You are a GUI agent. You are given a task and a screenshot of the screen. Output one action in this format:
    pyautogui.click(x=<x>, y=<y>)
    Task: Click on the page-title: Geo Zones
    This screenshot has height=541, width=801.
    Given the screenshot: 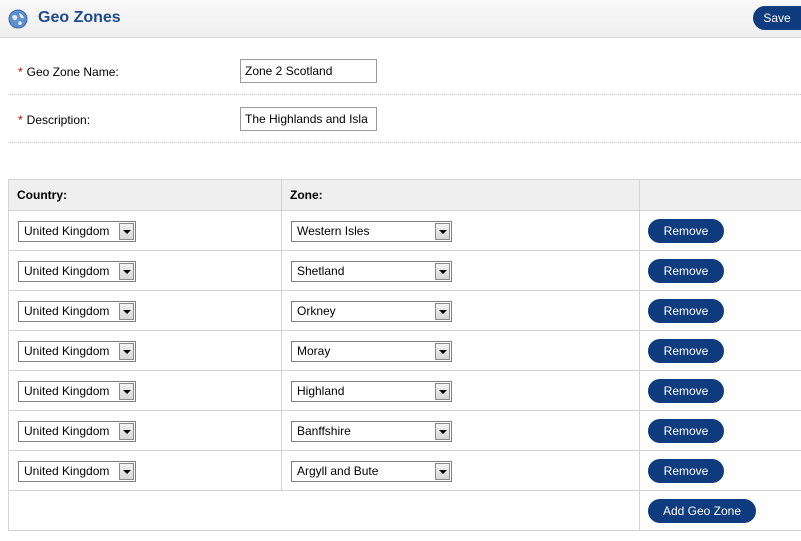 What is the action you would take?
    pyautogui.click(x=79, y=17)
    